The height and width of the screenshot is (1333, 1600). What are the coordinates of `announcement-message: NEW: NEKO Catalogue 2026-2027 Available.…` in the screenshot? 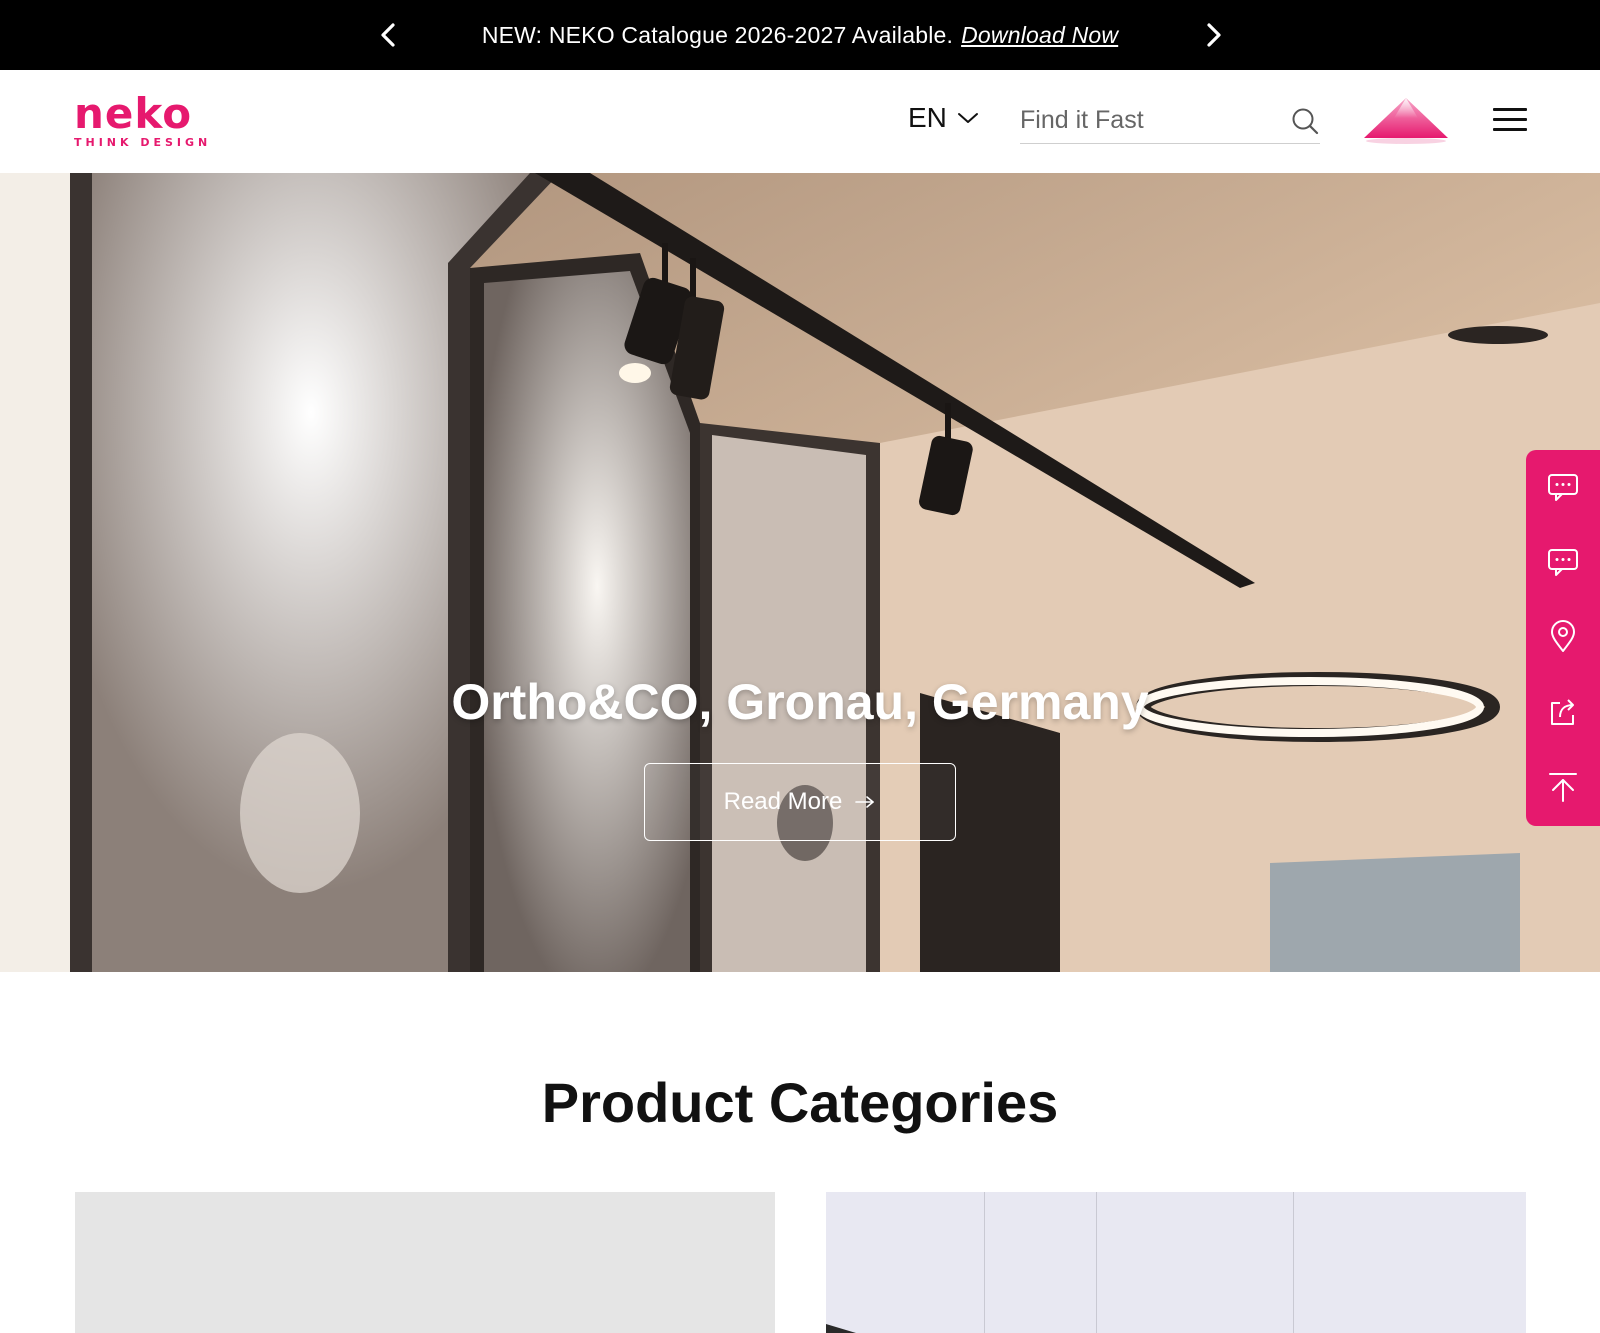 It's located at (800, 35).